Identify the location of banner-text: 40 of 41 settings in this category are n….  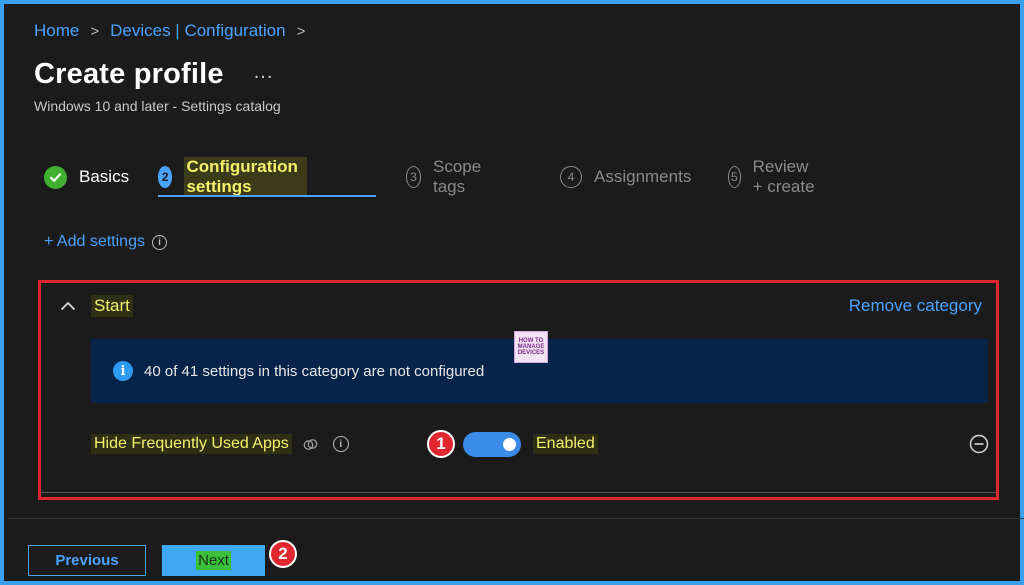
(314, 371).